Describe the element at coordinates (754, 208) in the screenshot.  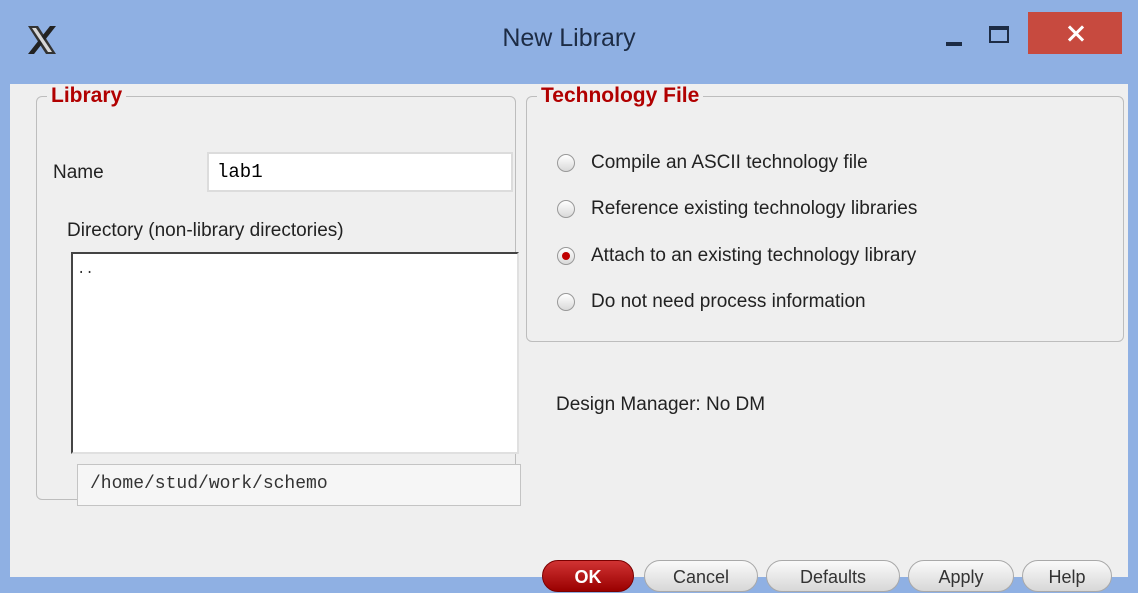
I see `radio-label: Reference existing technology libraries` at that location.